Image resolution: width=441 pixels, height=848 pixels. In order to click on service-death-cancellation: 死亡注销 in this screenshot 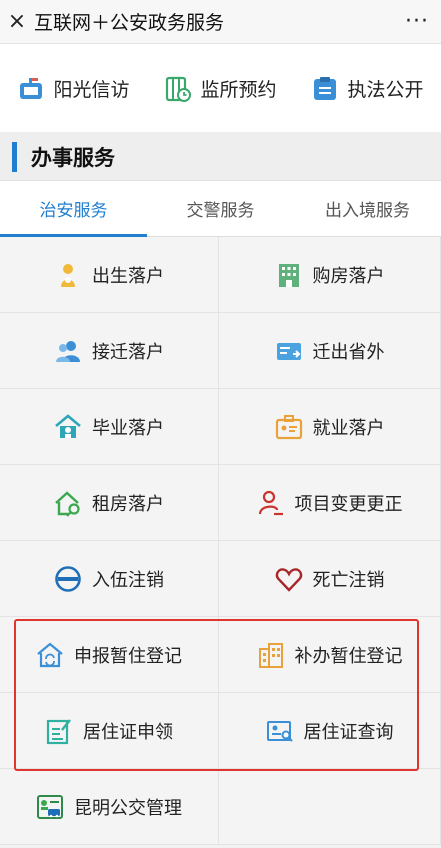, I will do `click(330, 579)`.